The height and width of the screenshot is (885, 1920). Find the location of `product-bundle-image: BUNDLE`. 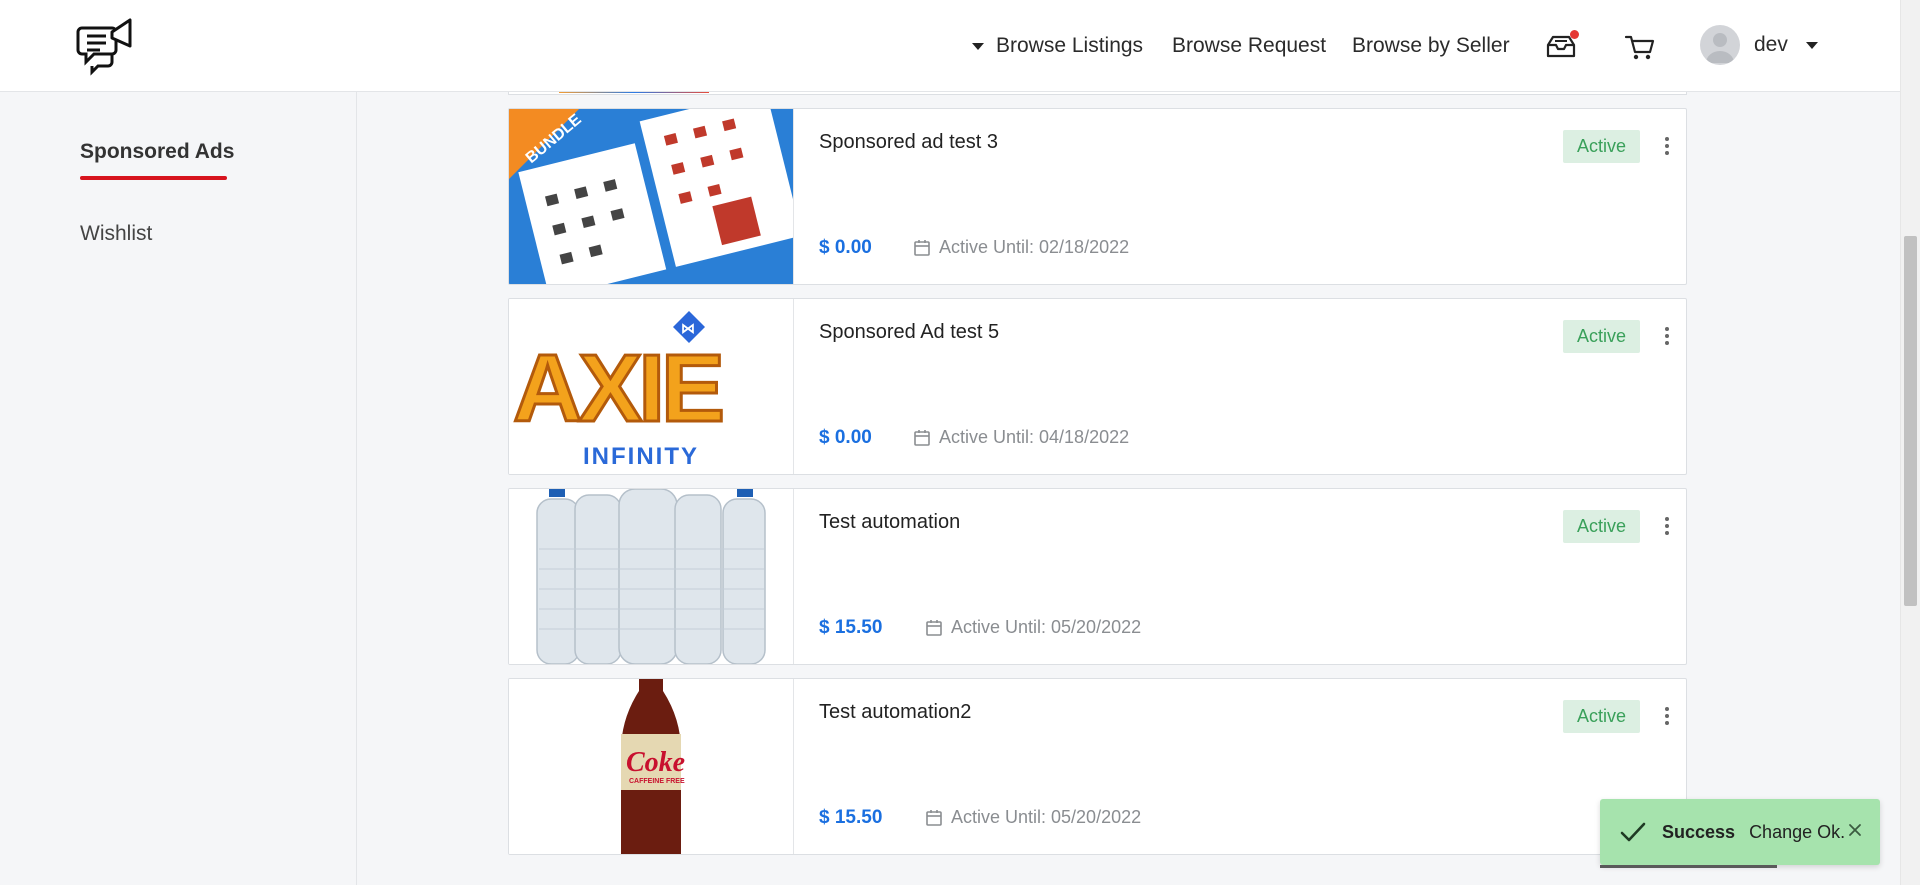

product-bundle-image: BUNDLE is located at coordinates (651, 196).